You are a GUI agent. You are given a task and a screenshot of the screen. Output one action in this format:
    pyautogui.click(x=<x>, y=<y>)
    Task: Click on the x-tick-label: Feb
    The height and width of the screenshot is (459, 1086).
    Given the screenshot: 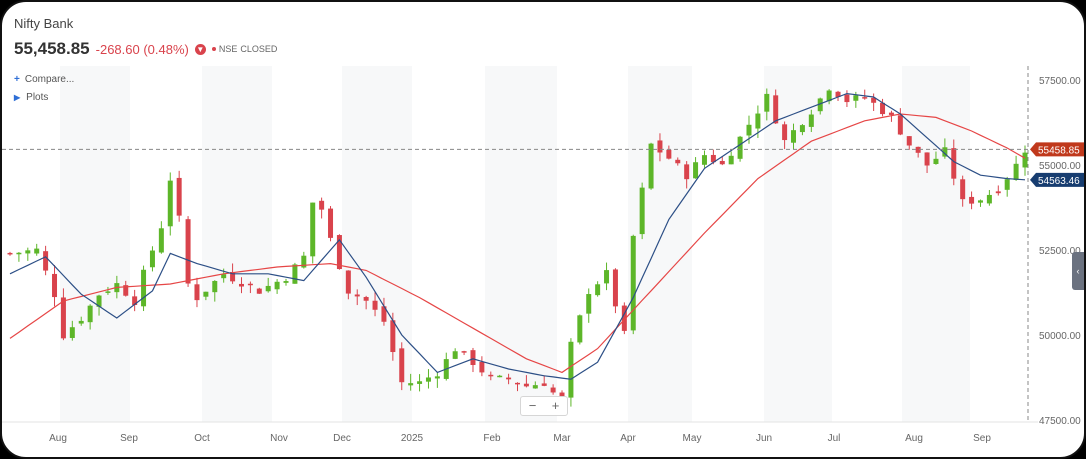 What is the action you would take?
    pyautogui.click(x=492, y=438)
    